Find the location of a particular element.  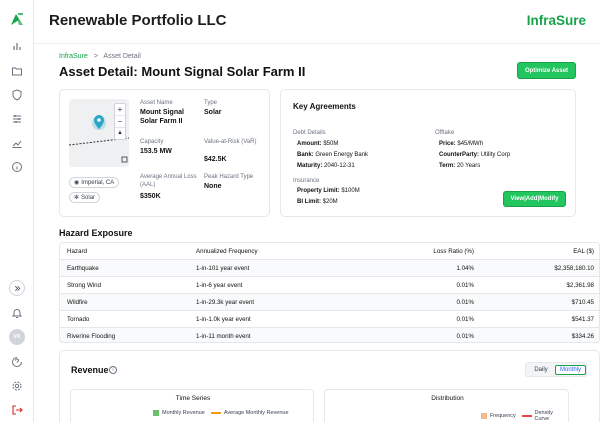

density-curve-swatch is located at coordinates (526, 416).